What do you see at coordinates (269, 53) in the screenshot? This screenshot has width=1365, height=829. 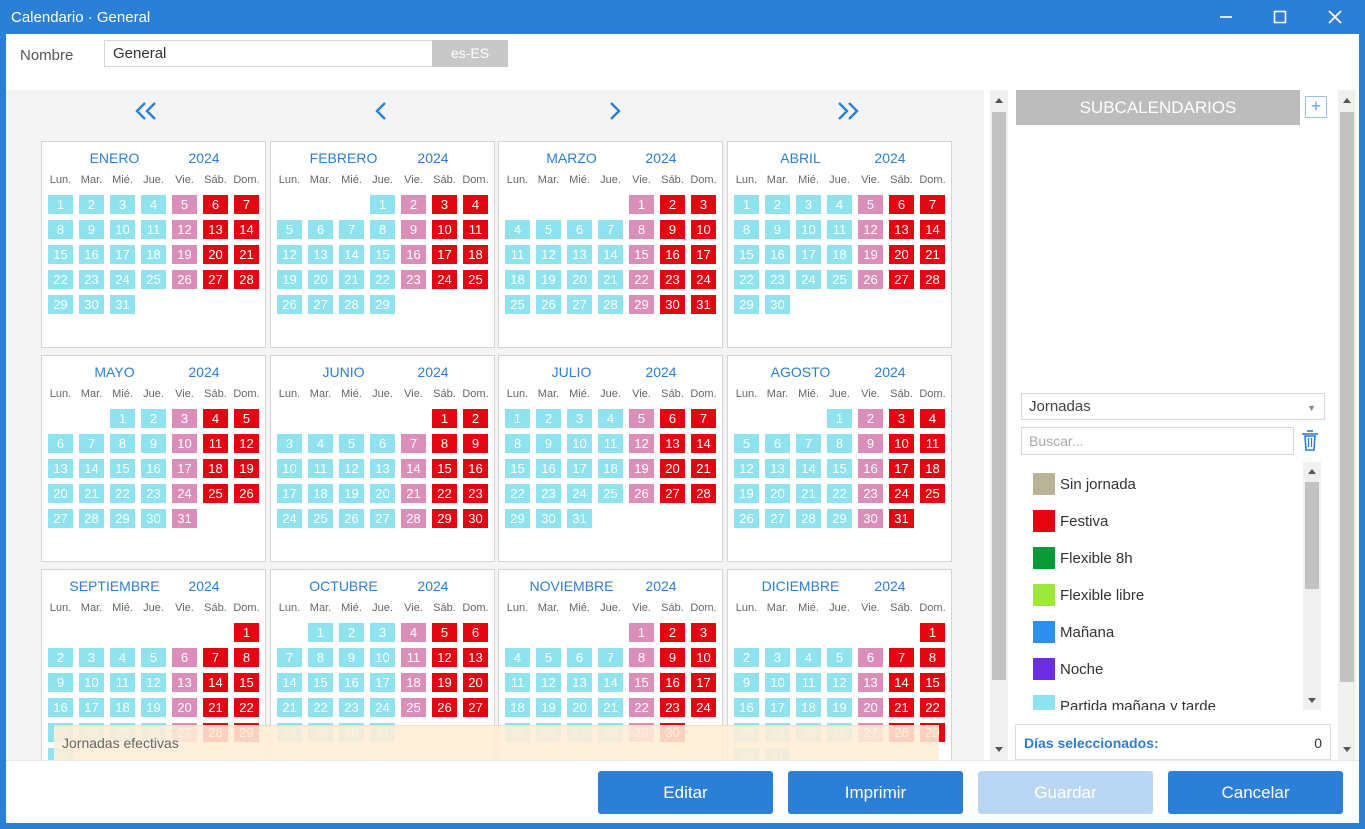 I see `name-input` at bounding box center [269, 53].